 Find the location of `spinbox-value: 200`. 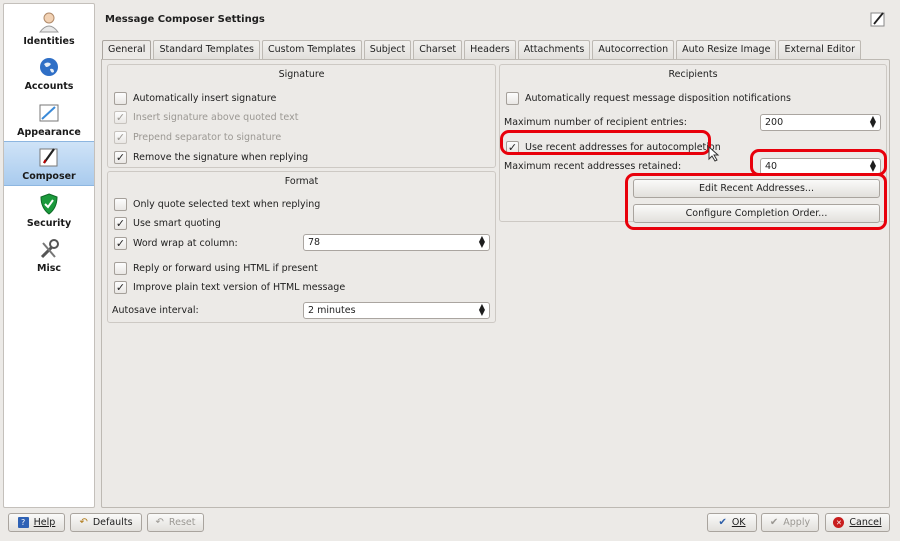

spinbox-value: 200 is located at coordinates (774, 122).